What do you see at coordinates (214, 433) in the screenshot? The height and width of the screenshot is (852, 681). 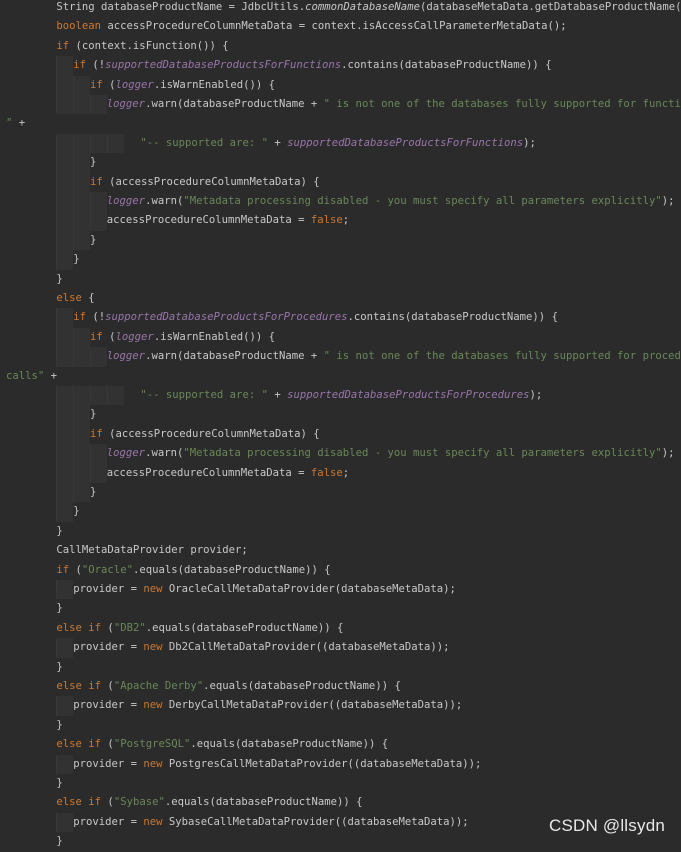 I see `code-token: (accessProcedureColumnMetaData) {` at bounding box center [214, 433].